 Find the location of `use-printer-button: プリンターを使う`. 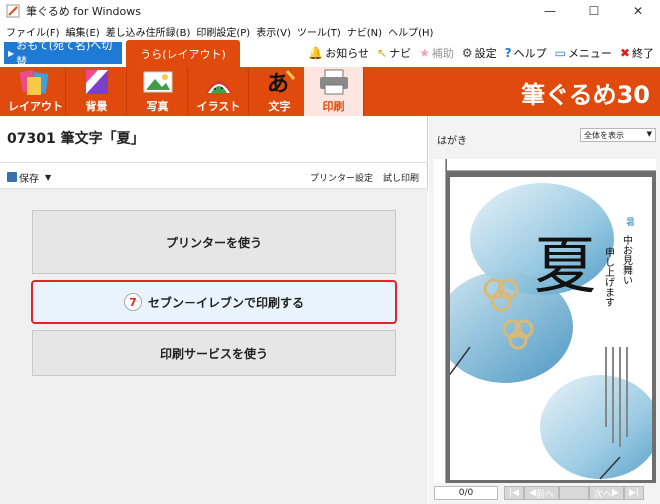

use-printer-button: プリンターを使う is located at coordinates (214, 242).